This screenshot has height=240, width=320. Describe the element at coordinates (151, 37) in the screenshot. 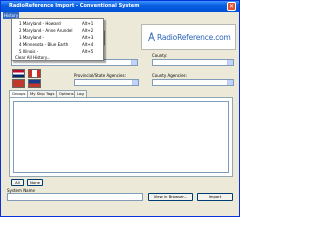

I see `tower-icon` at that location.